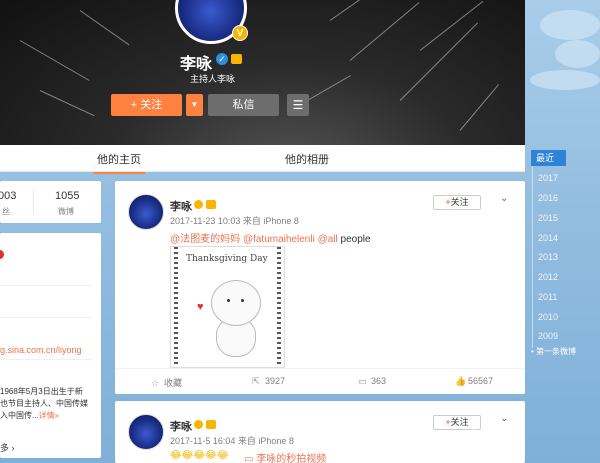  What do you see at coordinates (548, 317) in the screenshot?
I see `timeline-year: 2010` at bounding box center [548, 317].